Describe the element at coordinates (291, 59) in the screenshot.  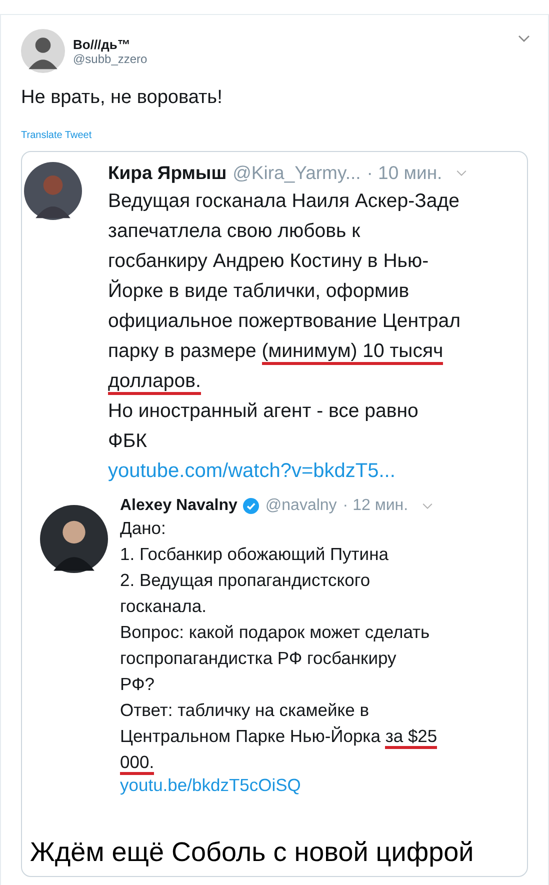
I see `author-handle: @subb_zzero` at that location.